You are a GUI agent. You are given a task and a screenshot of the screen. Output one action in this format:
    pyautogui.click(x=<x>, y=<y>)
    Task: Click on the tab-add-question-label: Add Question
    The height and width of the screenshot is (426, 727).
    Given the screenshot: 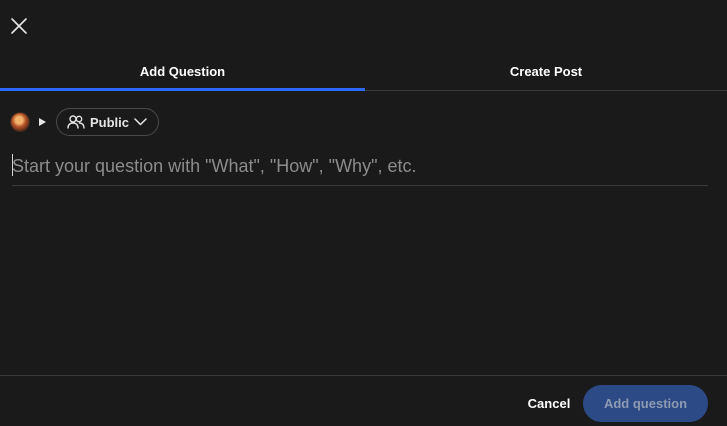 What is the action you would take?
    pyautogui.click(x=182, y=71)
    